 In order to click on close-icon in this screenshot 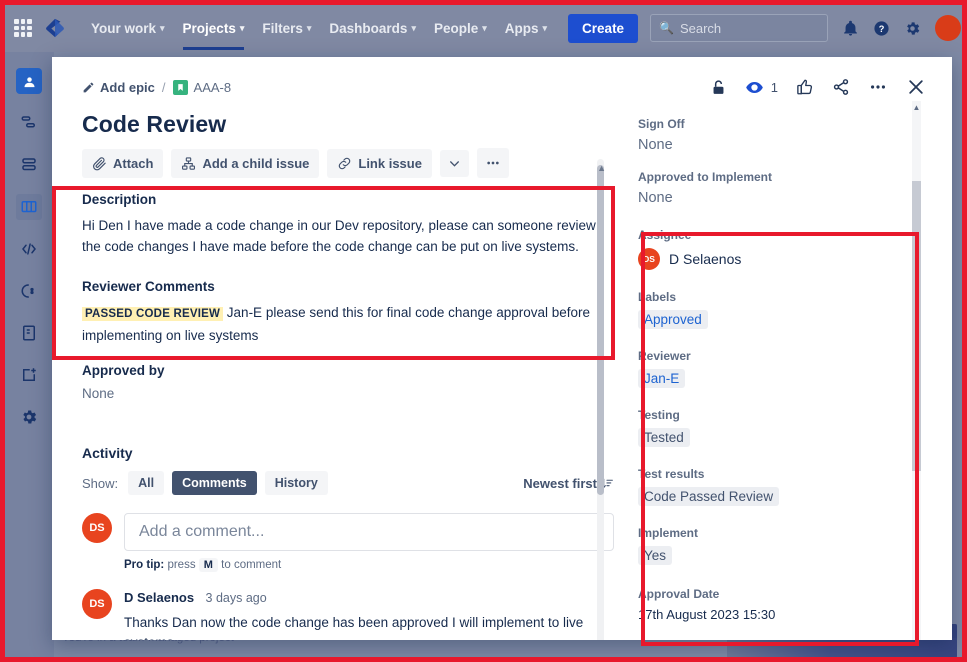, I will do `click(916, 87)`.